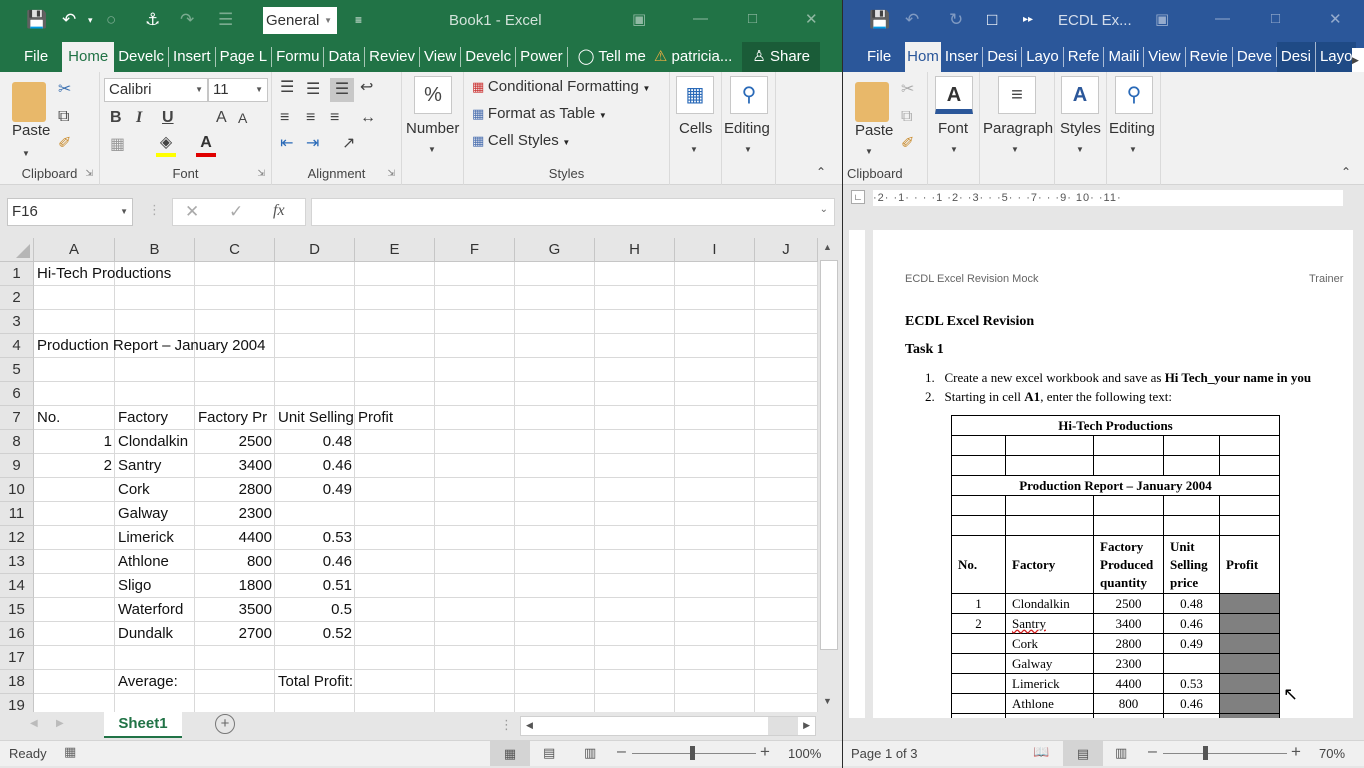 This screenshot has height=768, width=1364. Describe the element at coordinates (348, 144) in the screenshot. I see `orientation-icon: ↗` at that location.